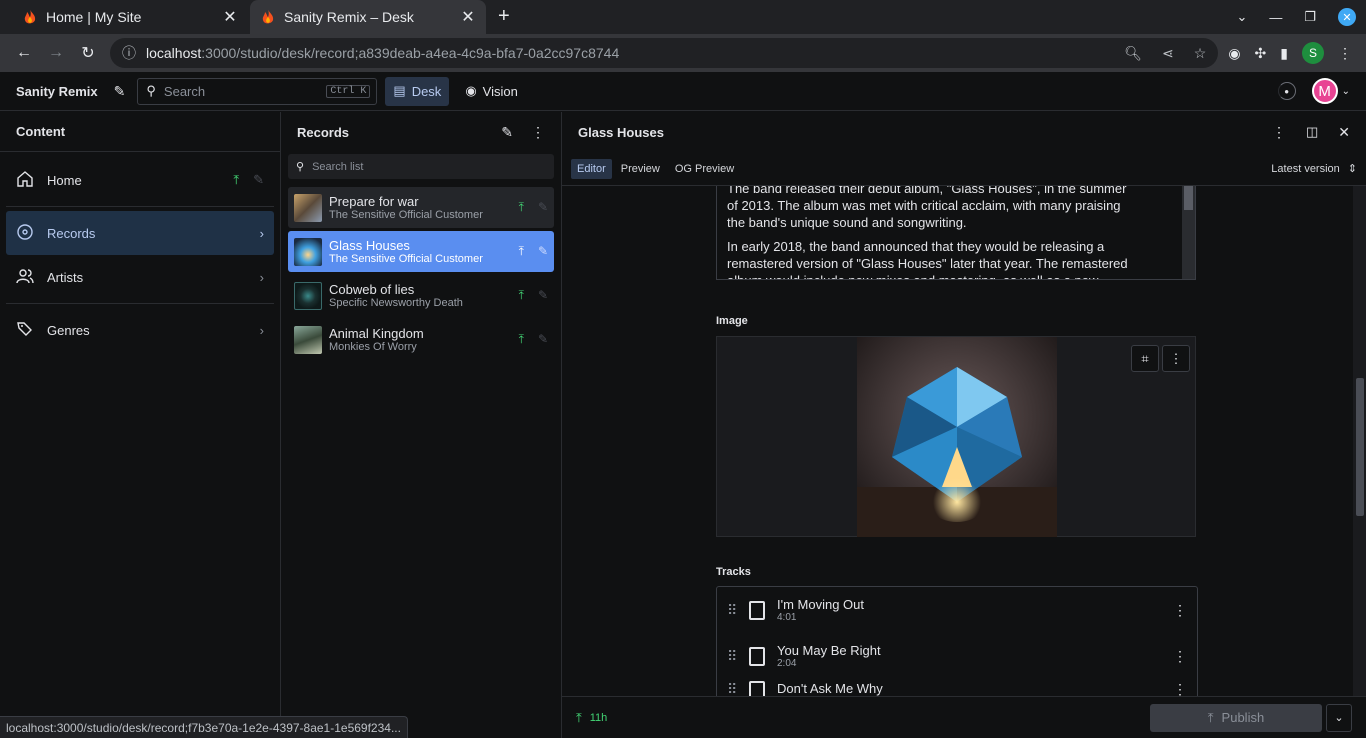  Describe the element at coordinates (957, 656) in the screenshot. I see `track-item: ⠿ You May Be Right 2:04 ⋮` at that location.